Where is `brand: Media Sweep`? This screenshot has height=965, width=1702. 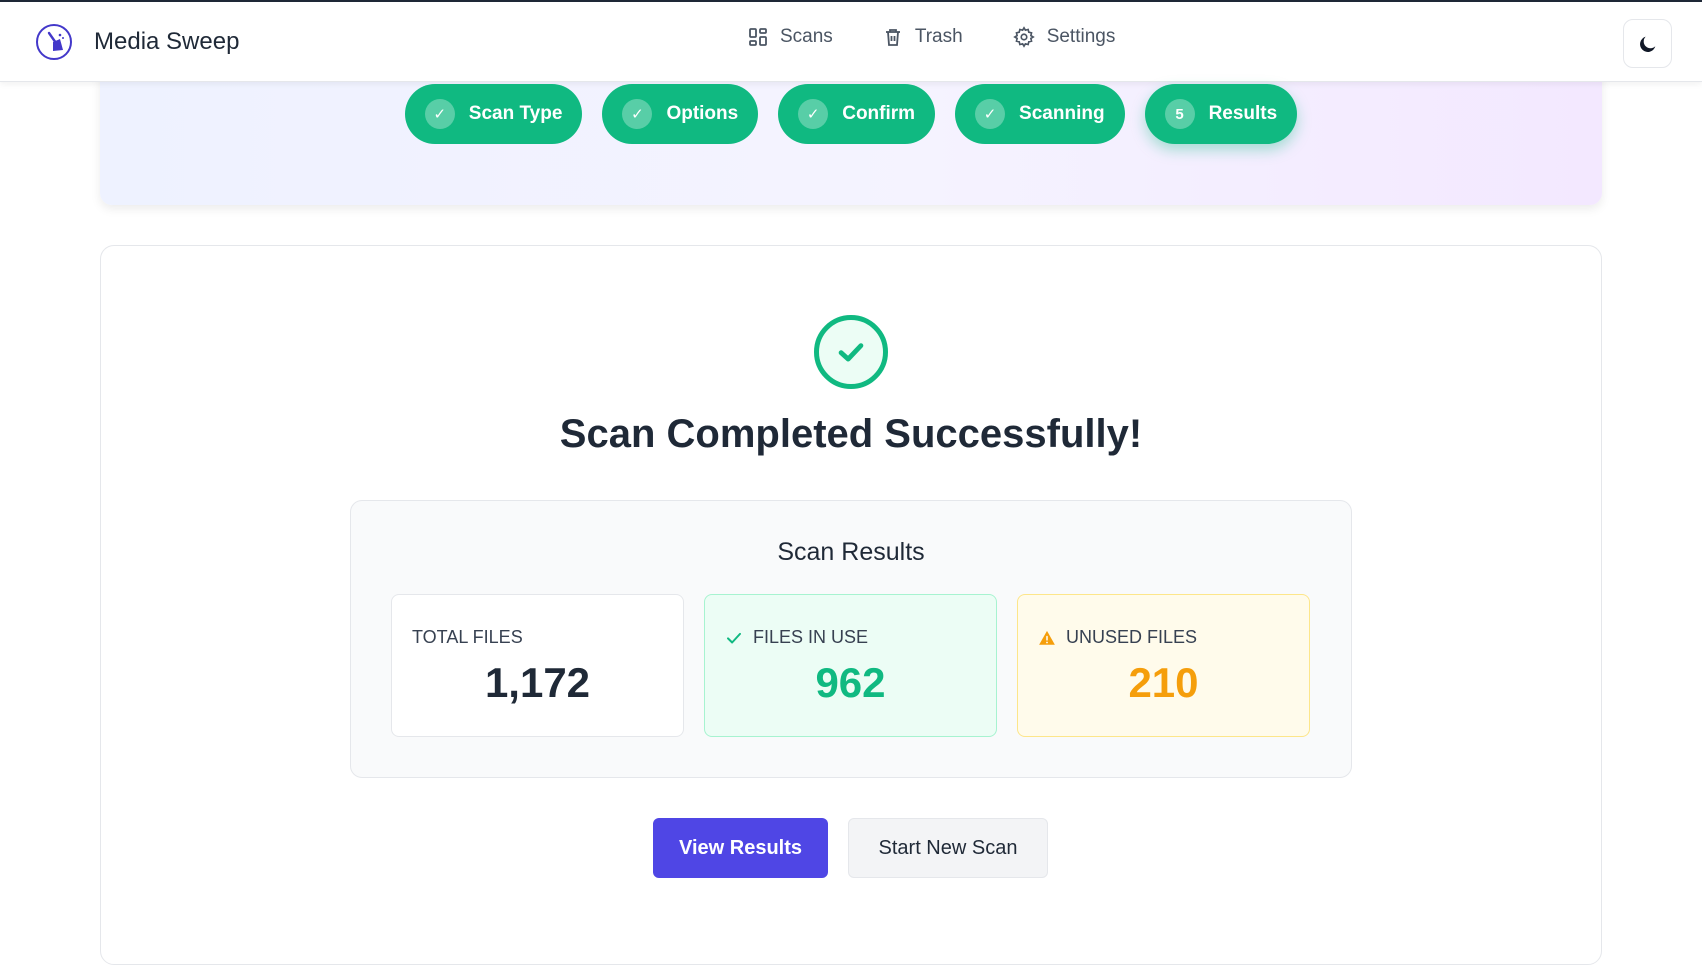 brand: Media Sweep is located at coordinates (137, 42).